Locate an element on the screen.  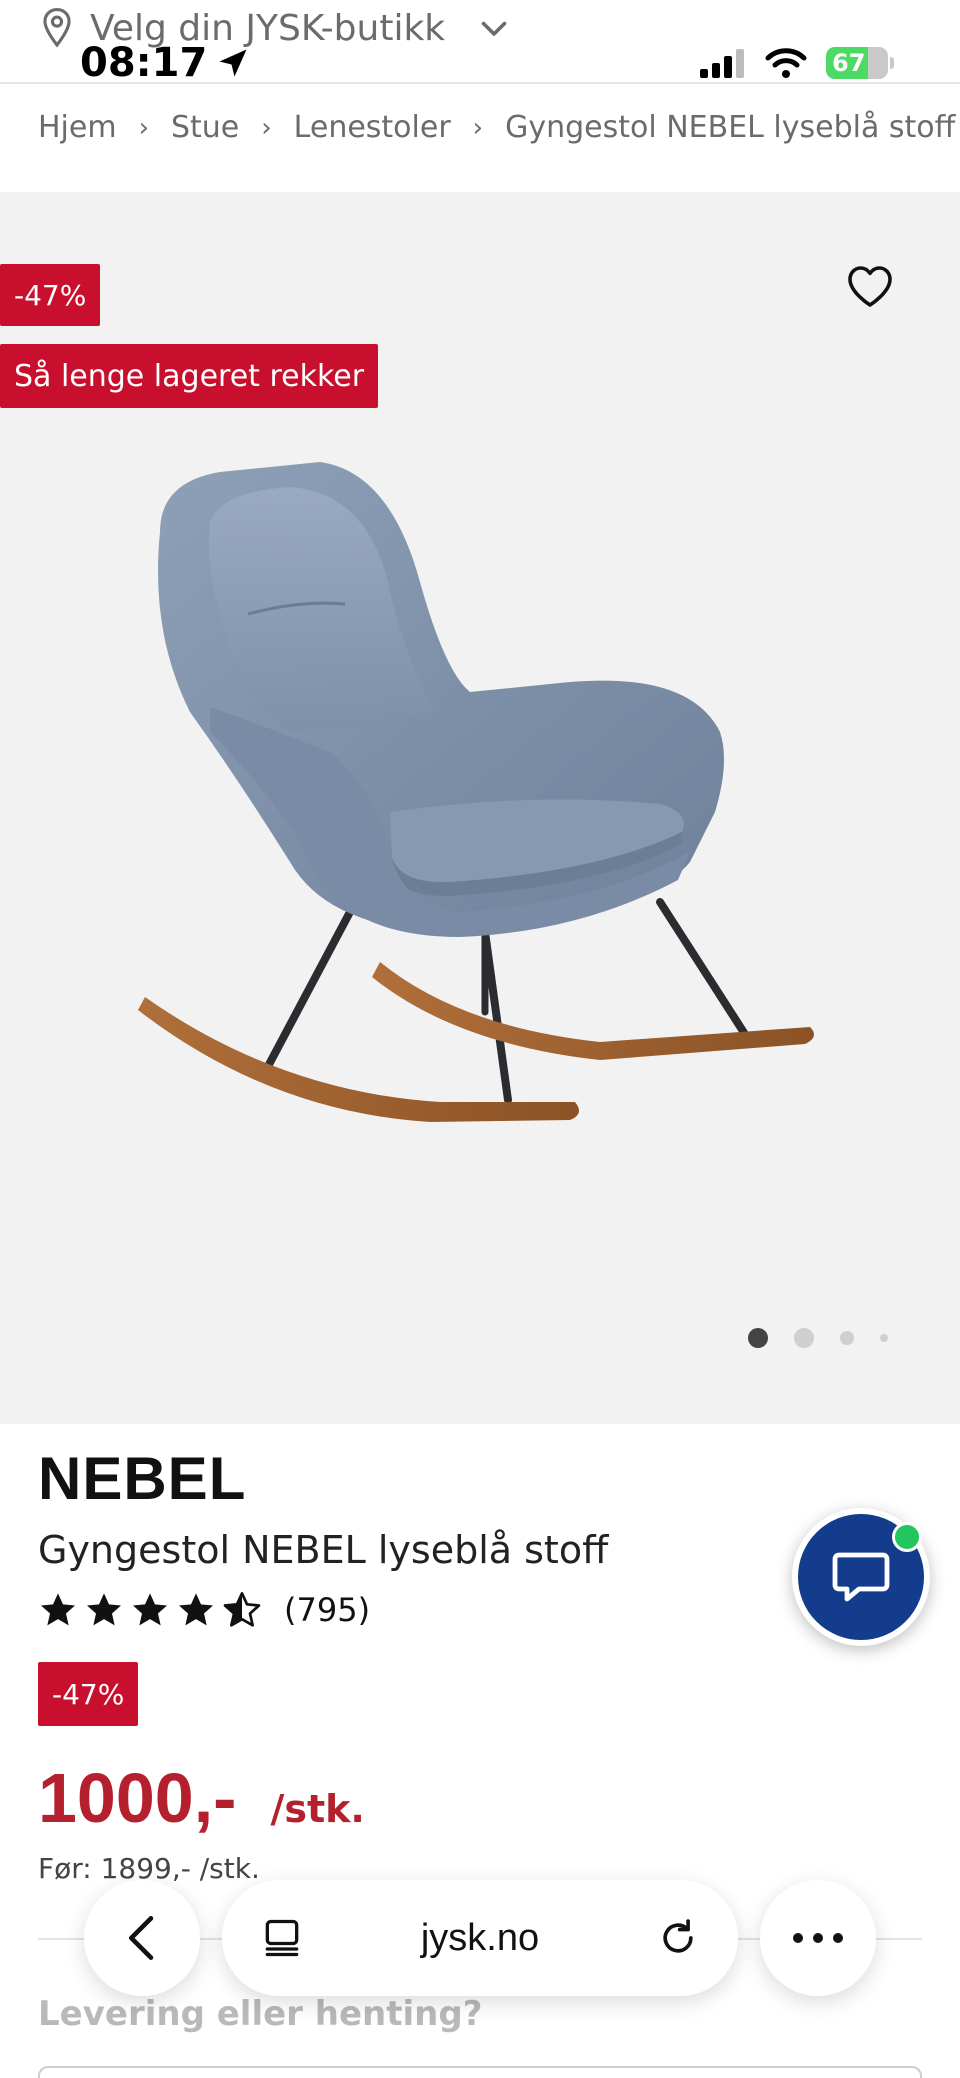
breadcrumb-stue: Stue is located at coordinates (205, 127).